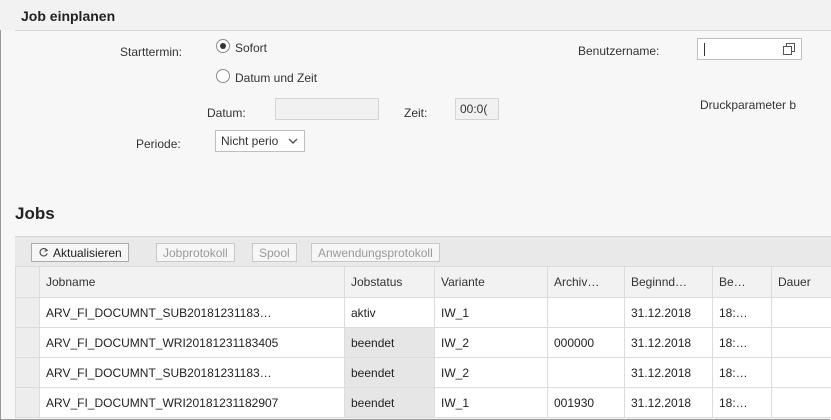 This screenshot has width=831, height=420. What do you see at coordinates (375, 252) in the screenshot?
I see `anwendungsprotokoll-button: Anwendungsprotokoll` at bounding box center [375, 252].